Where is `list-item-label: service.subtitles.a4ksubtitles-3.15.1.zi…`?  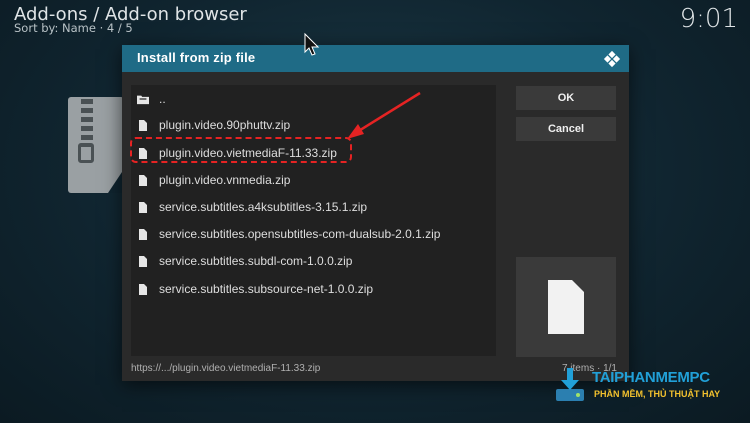
list-item-label: service.subtitles.a4ksubtitles-3.15.1.zi… is located at coordinates (263, 207).